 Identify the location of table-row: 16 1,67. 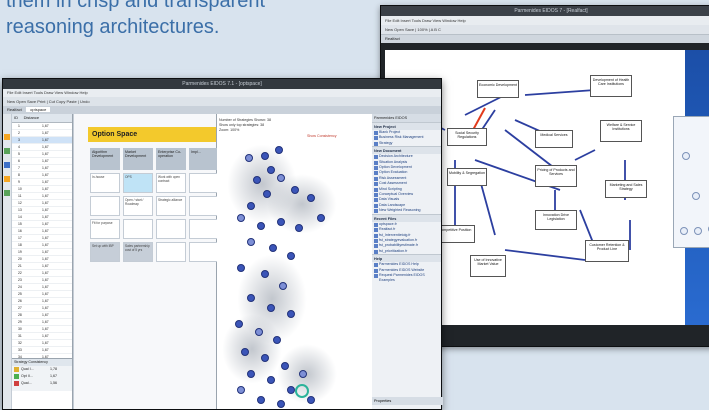
(42, 231).